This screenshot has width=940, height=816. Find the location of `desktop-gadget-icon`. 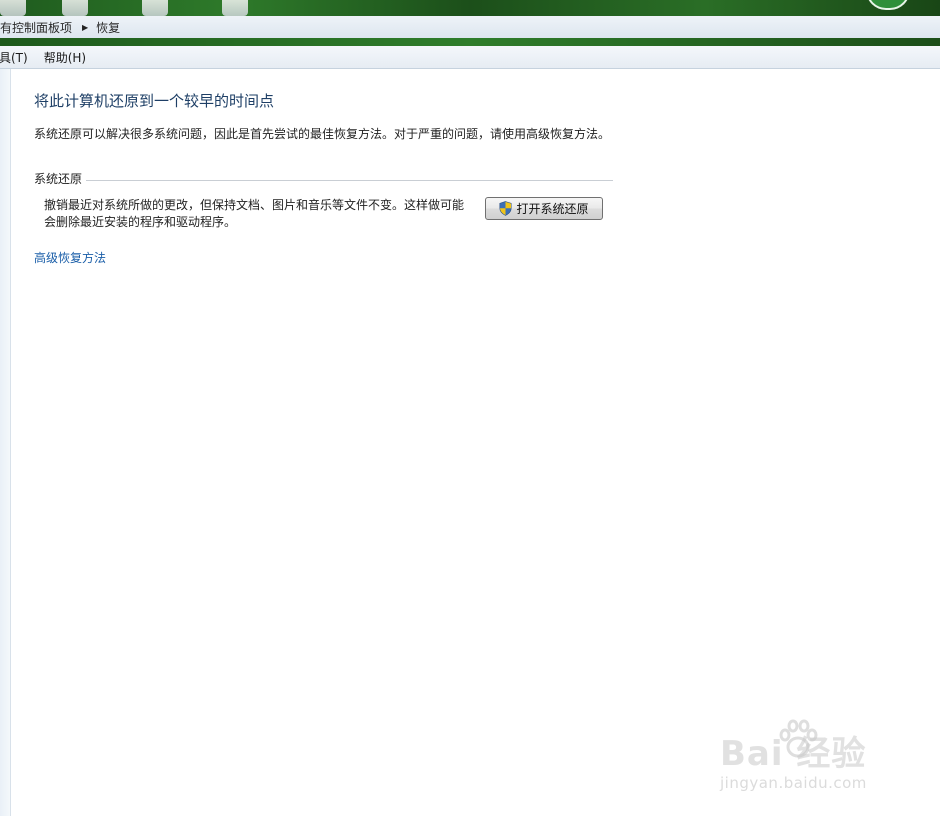

desktop-gadget-icon is located at coordinates (888, 5).